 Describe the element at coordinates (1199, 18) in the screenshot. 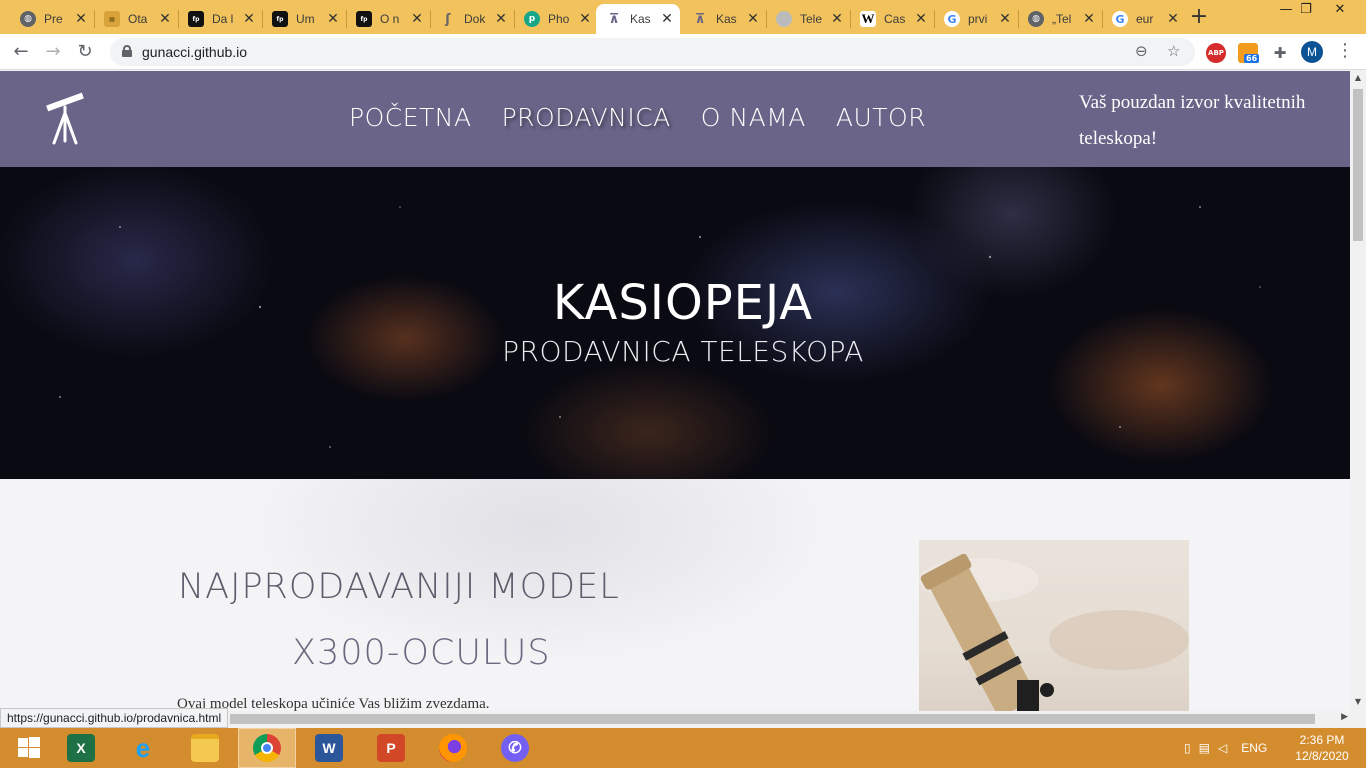

I see `new-tab-button: +` at that location.